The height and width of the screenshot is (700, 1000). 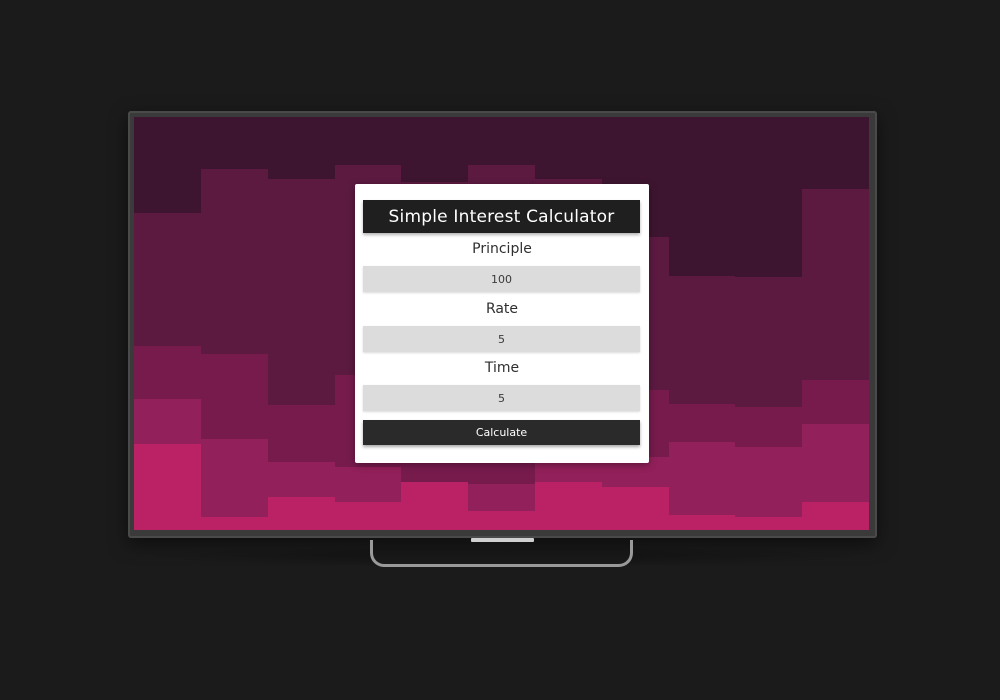 I want to click on calculator-title: Simple Interest Calculator, so click(x=501, y=216).